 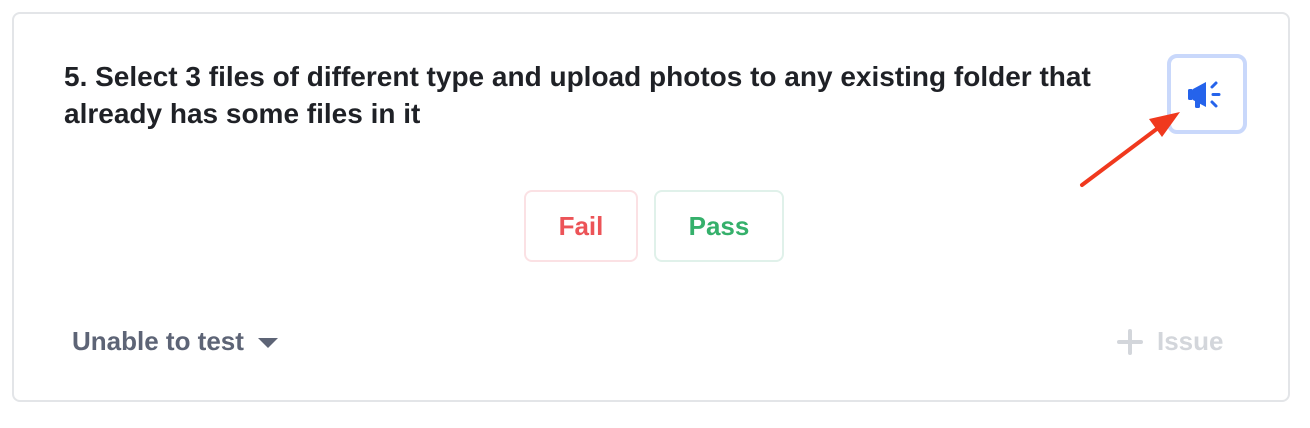 I want to click on fail-button: Fail, so click(x=581, y=226).